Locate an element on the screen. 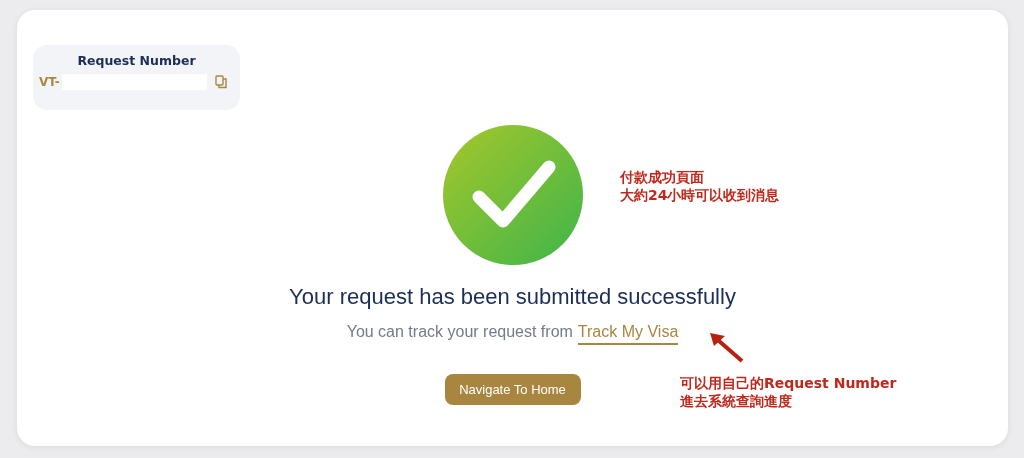 The width and height of the screenshot is (1024, 458). track-my-visa-link: Track My Visa is located at coordinates (628, 334).